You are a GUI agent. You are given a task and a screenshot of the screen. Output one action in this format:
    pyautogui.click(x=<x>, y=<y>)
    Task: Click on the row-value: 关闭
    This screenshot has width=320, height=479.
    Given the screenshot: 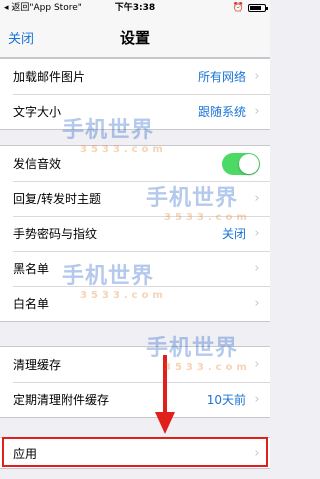 What is the action you would take?
    pyautogui.click(x=233, y=234)
    